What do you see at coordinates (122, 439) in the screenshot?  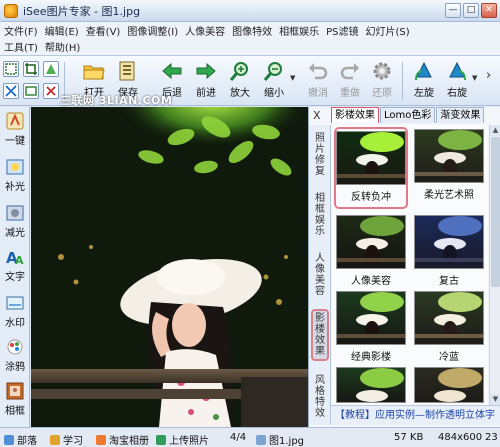 I see `status-taobao-album: 淘宝相册` at bounding box center [122, 439].